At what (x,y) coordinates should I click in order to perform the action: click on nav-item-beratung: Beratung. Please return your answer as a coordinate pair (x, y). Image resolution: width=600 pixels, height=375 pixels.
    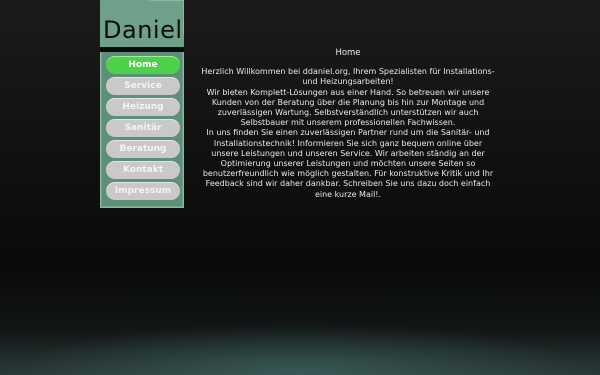
    Looking at the image, I should click on (143, 149).